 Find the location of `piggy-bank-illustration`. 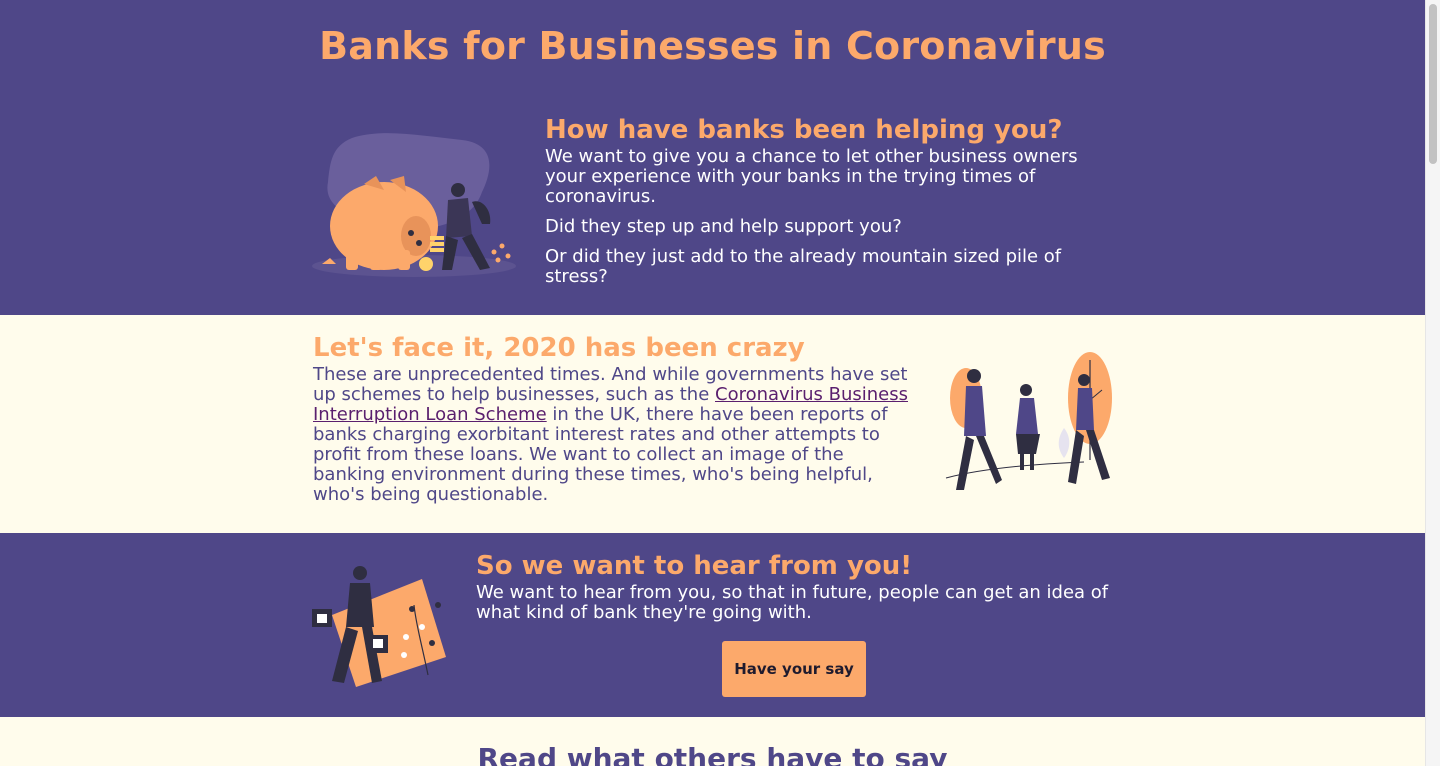

piggy-bank-illustration is located at coordinates (414, 205).